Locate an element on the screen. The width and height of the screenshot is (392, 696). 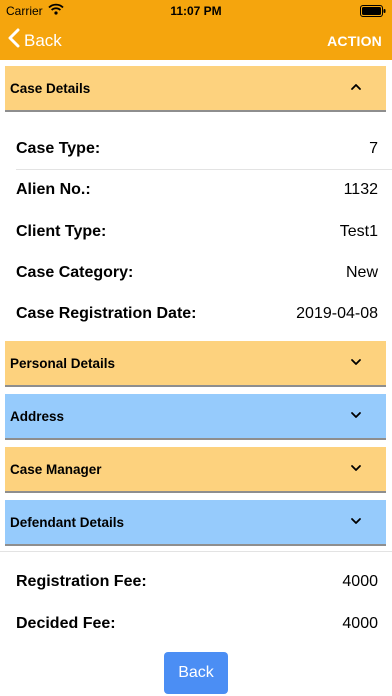
divider is located at coordinates (196, 551).